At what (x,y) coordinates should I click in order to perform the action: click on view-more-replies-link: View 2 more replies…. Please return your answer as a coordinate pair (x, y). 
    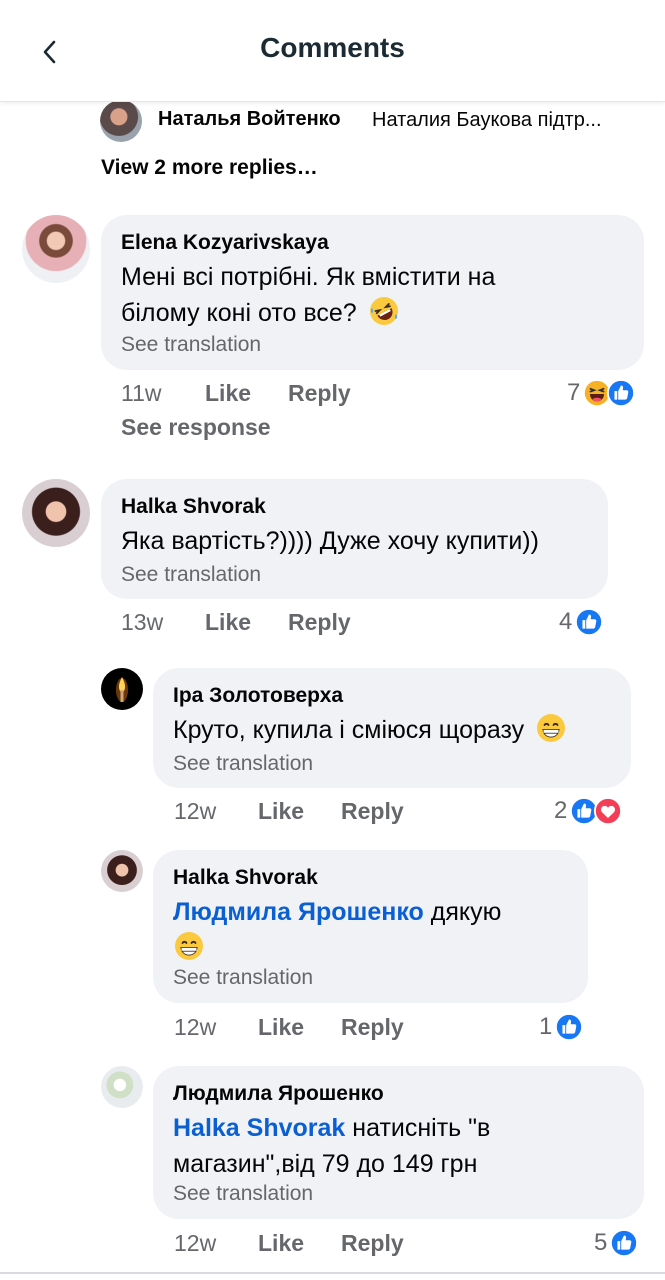
    Looking at the image, I should click on (209, 168).